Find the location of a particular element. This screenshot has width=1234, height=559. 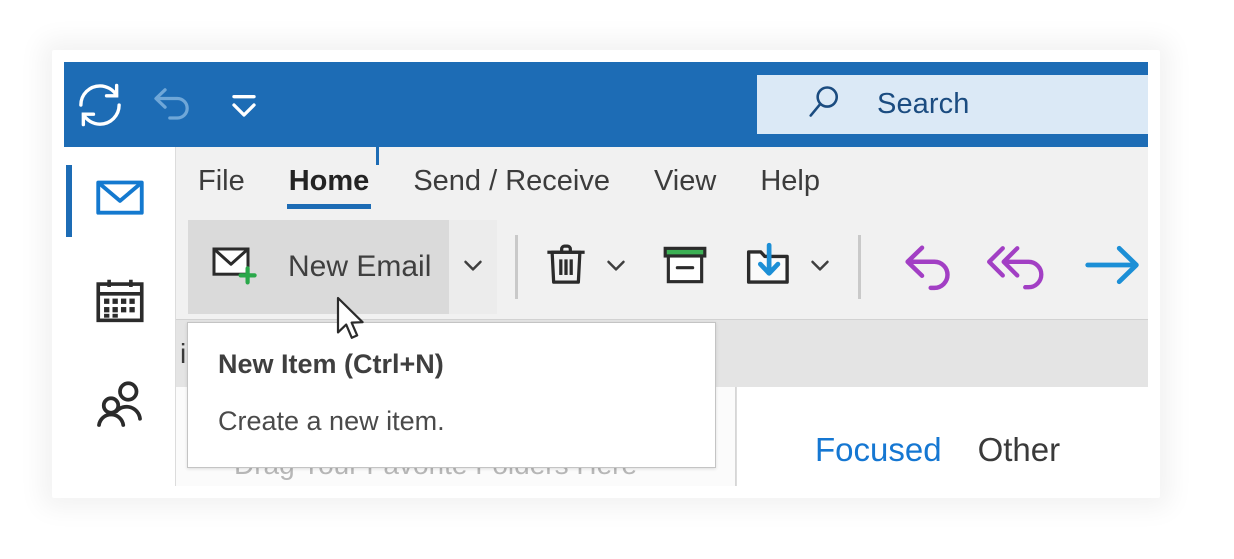

tab-send-receive-label: Send / Receive is located at coordinates (511, 180).